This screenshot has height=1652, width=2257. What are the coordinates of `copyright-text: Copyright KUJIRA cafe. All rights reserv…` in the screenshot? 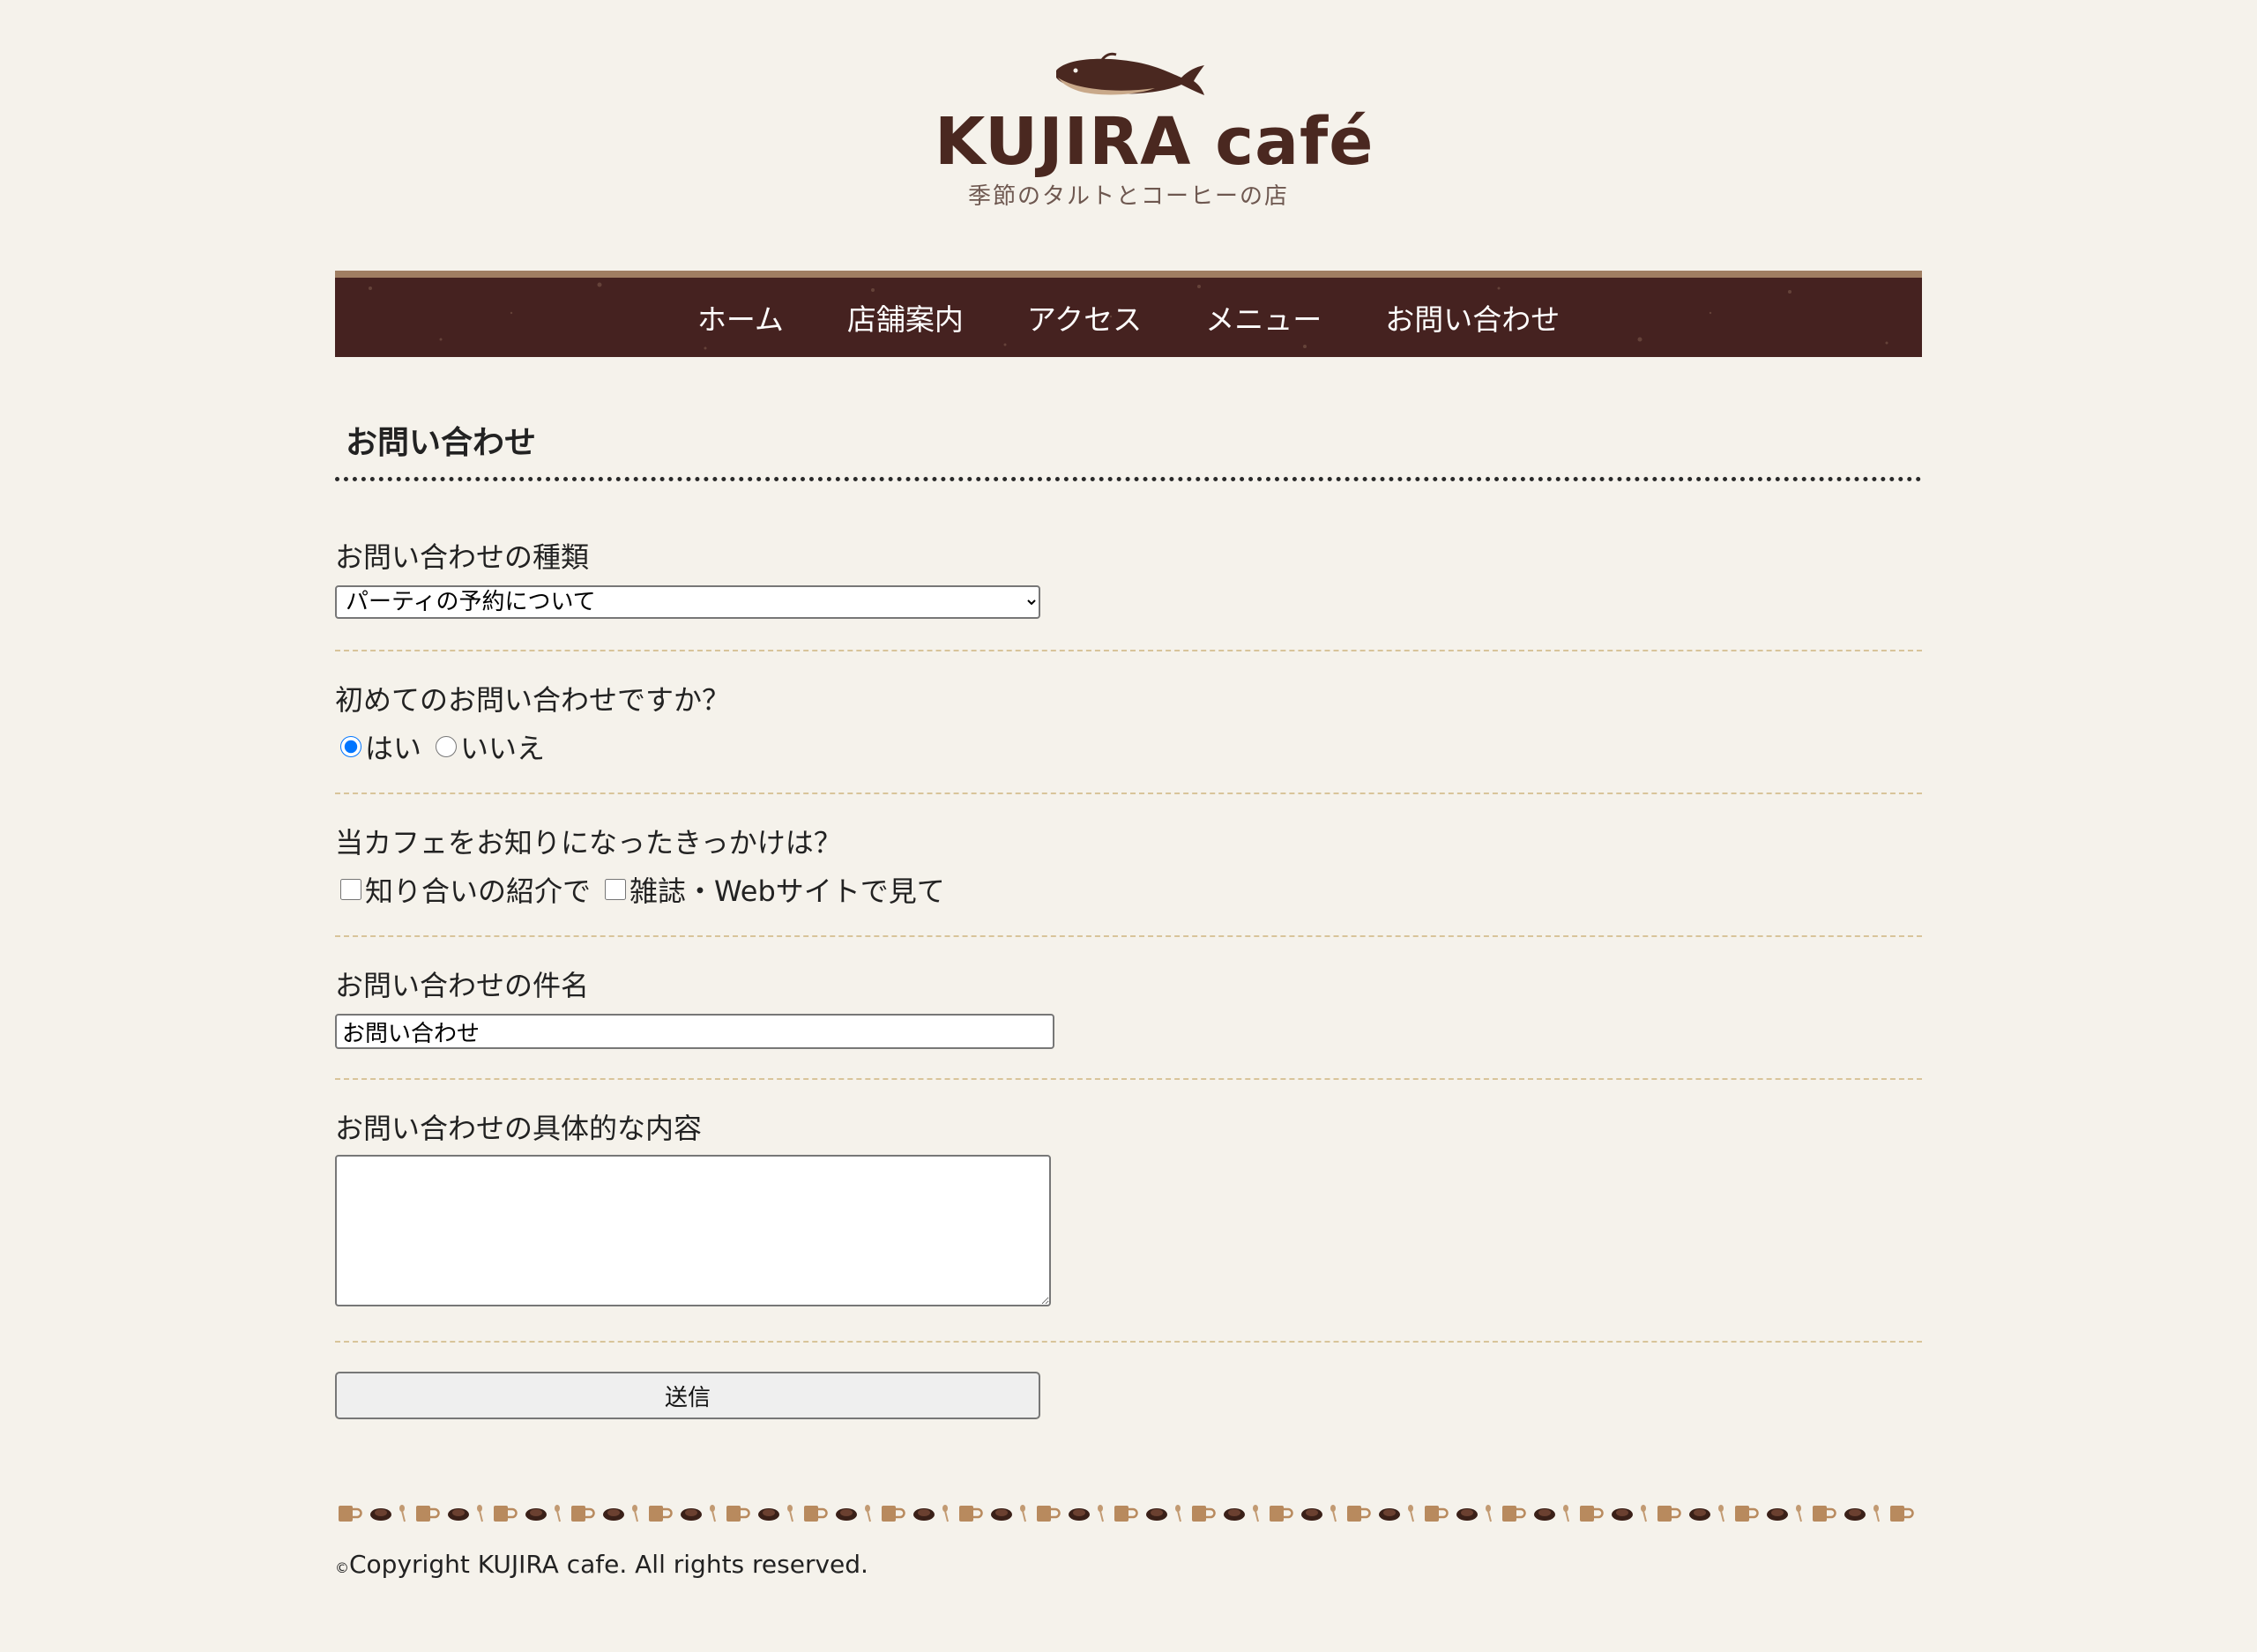 It's located at (608, 1564).